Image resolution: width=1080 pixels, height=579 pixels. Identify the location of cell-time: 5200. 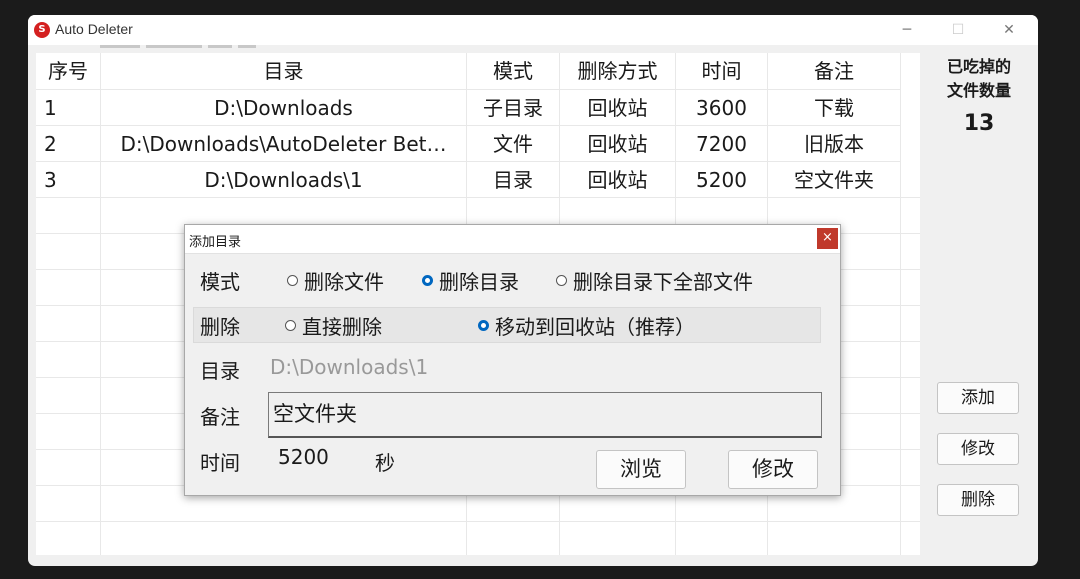
(722, 179).